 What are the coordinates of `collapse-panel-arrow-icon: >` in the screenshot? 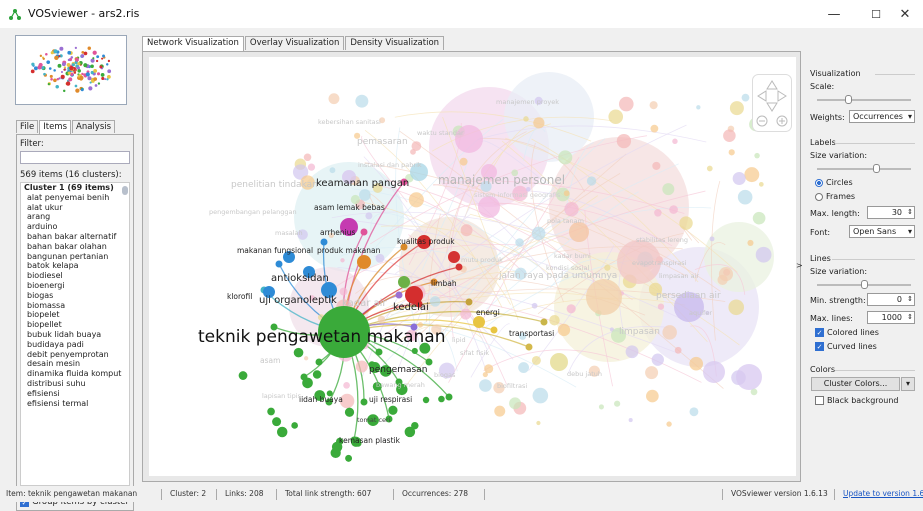 It's located at (799, 265).